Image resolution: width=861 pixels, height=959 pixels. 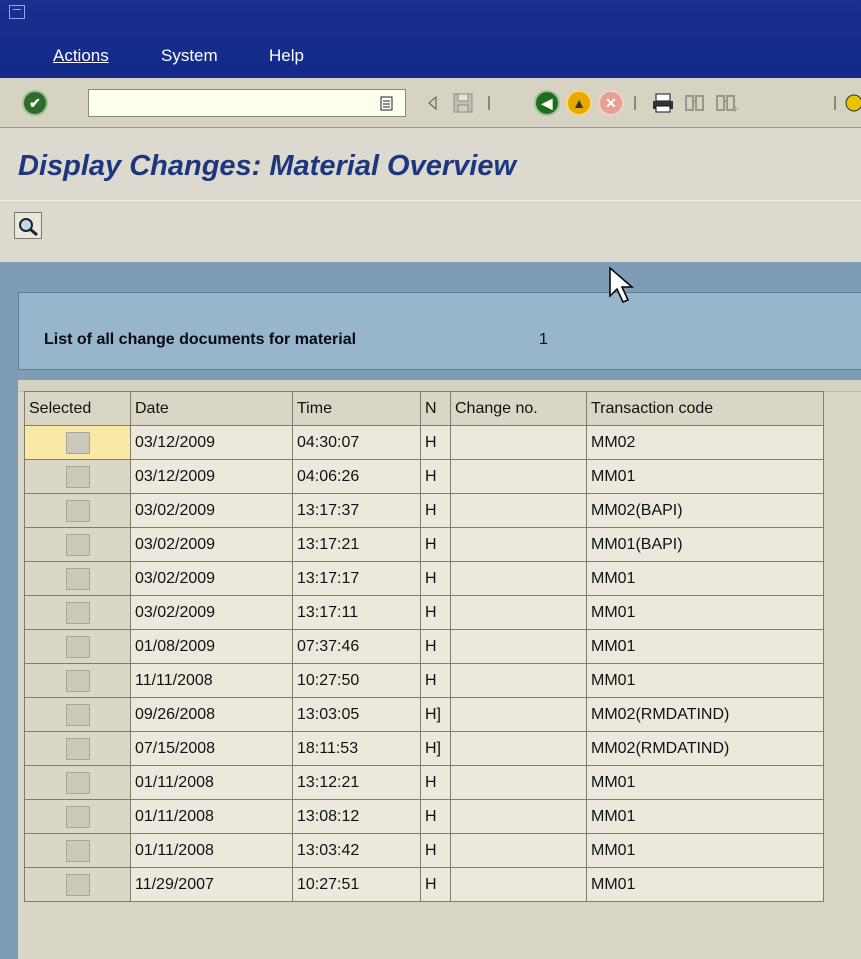 I want to click on col-header-selected: Selected, so click(x=77, y=408).